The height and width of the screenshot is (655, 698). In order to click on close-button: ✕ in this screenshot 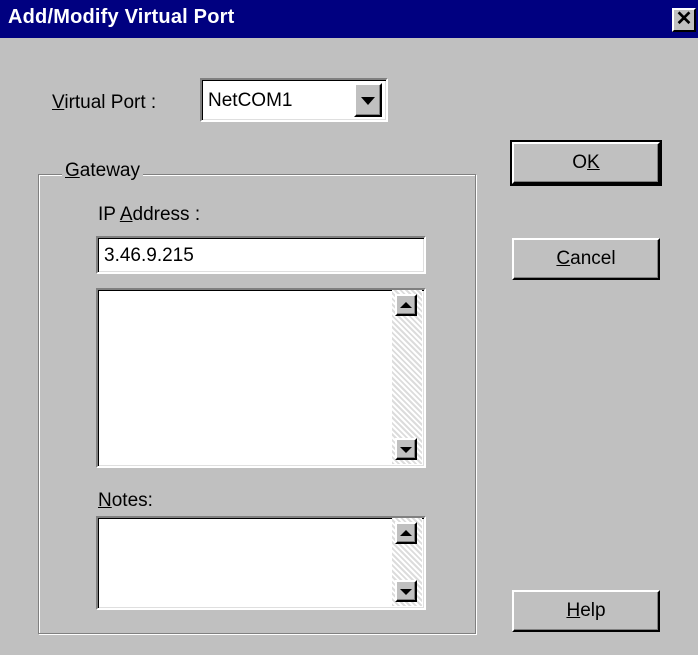, I will do `click(684, 20)`.